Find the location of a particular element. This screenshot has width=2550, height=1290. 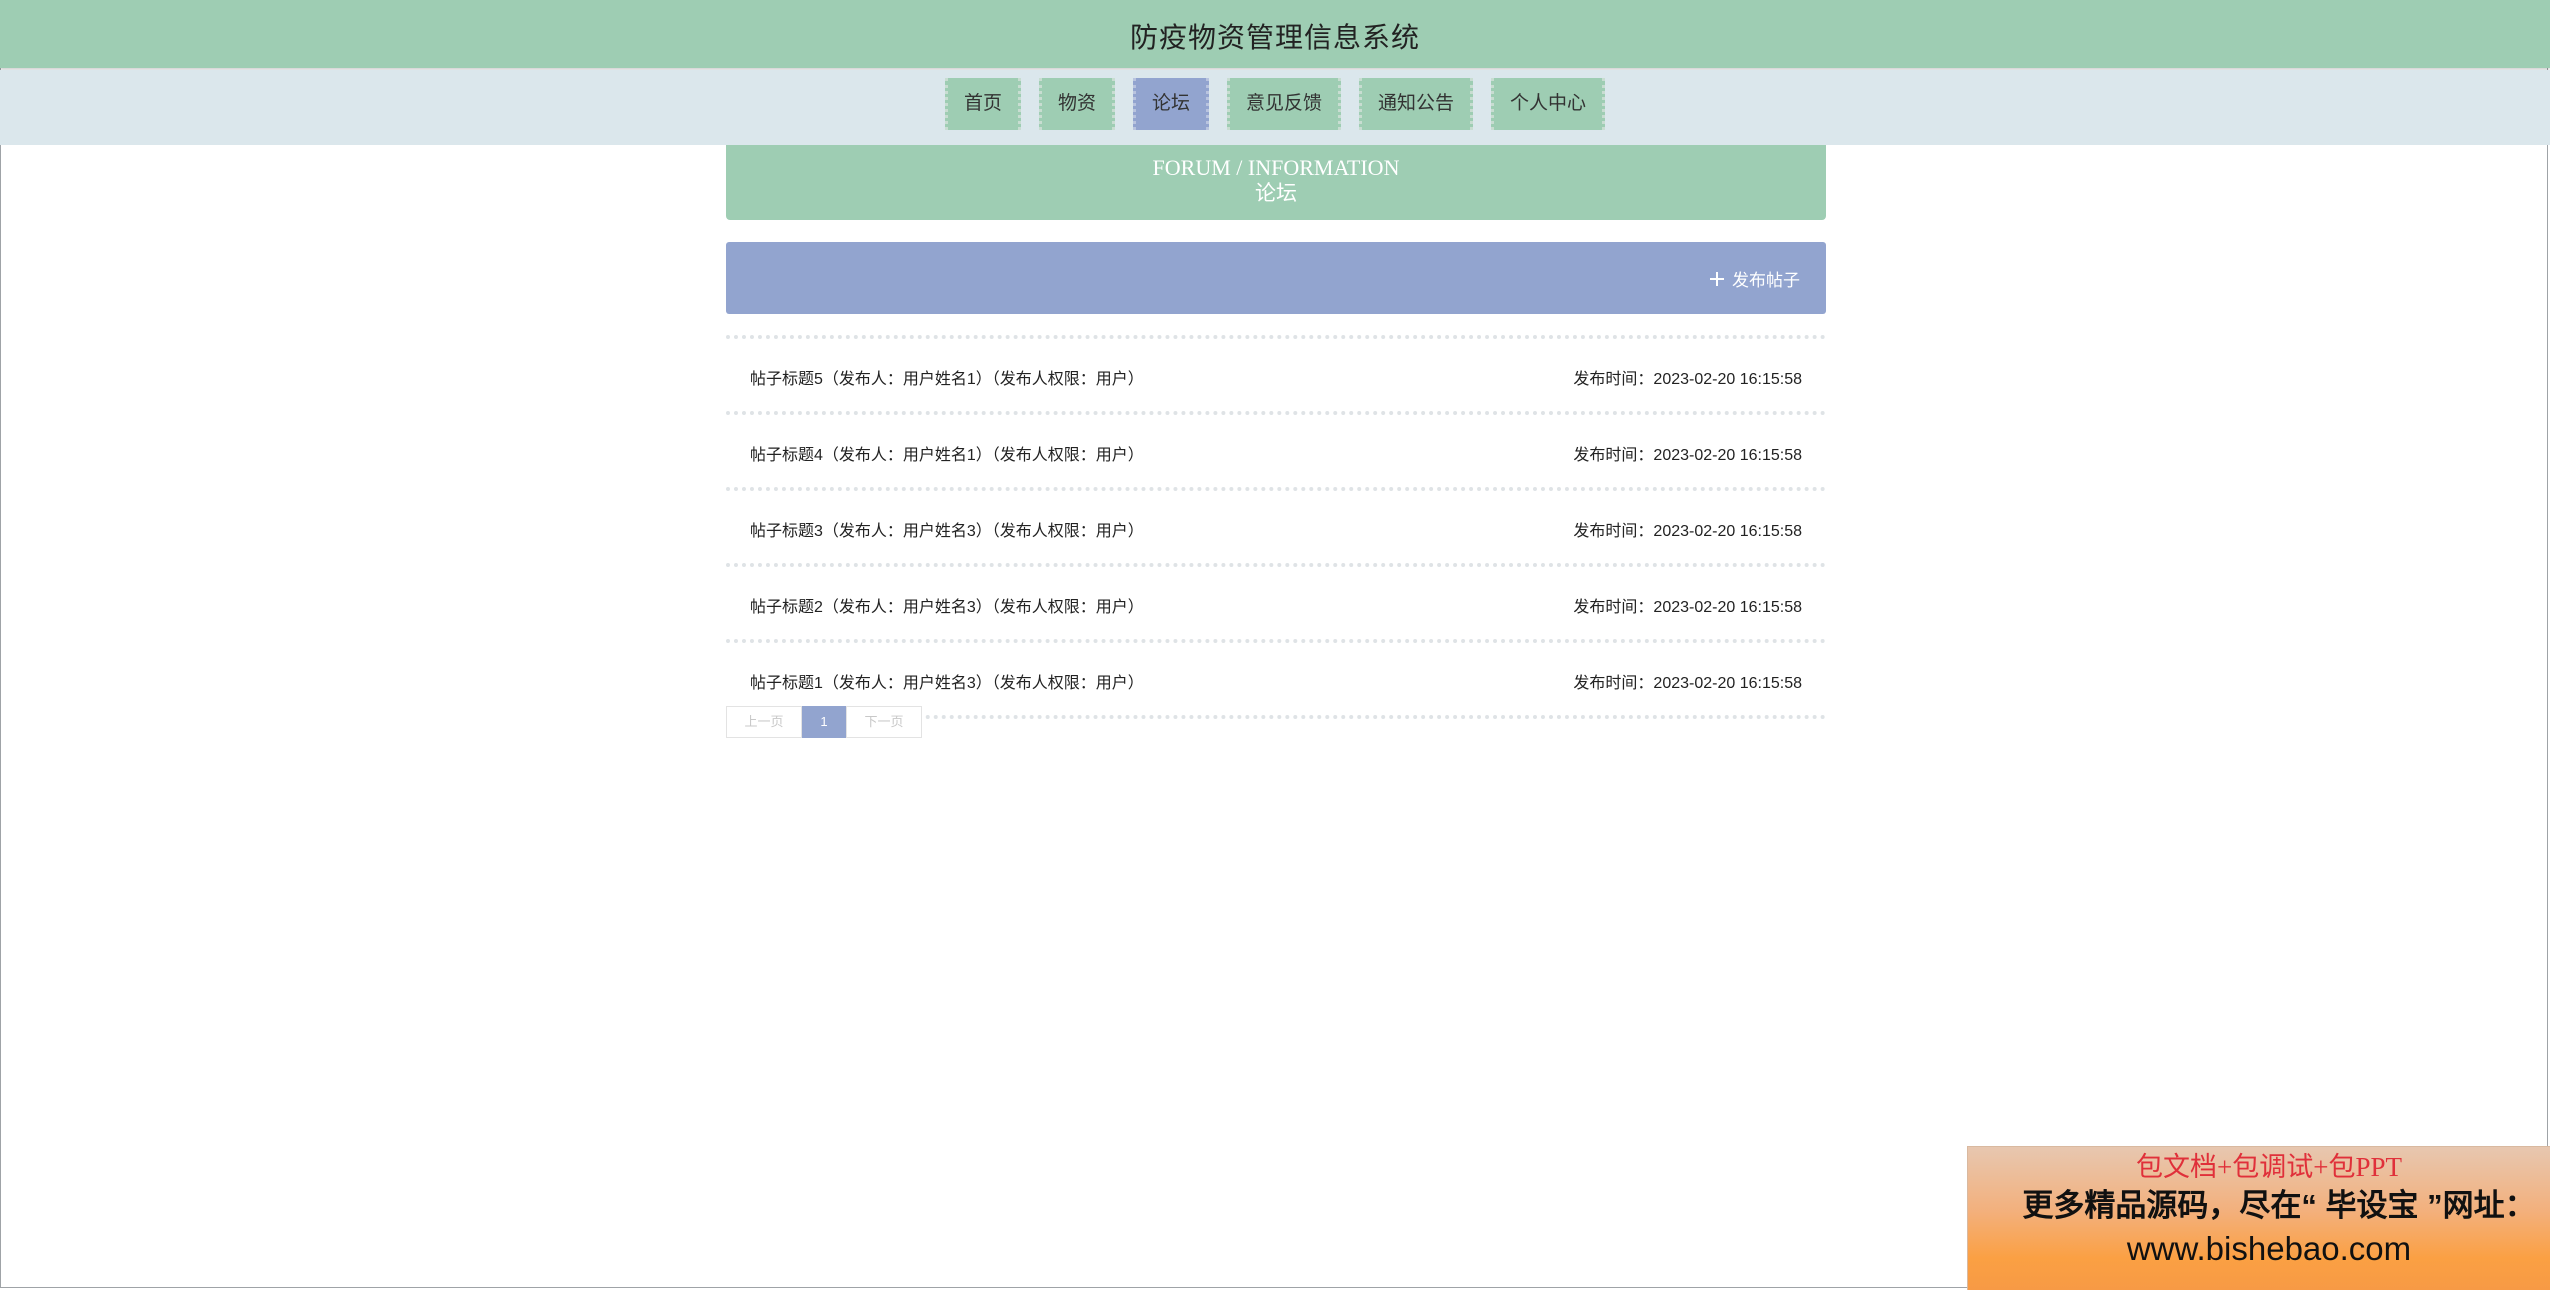

banner-title-en: FORUM / INFORMATION is located at coordinates (1276, 167).